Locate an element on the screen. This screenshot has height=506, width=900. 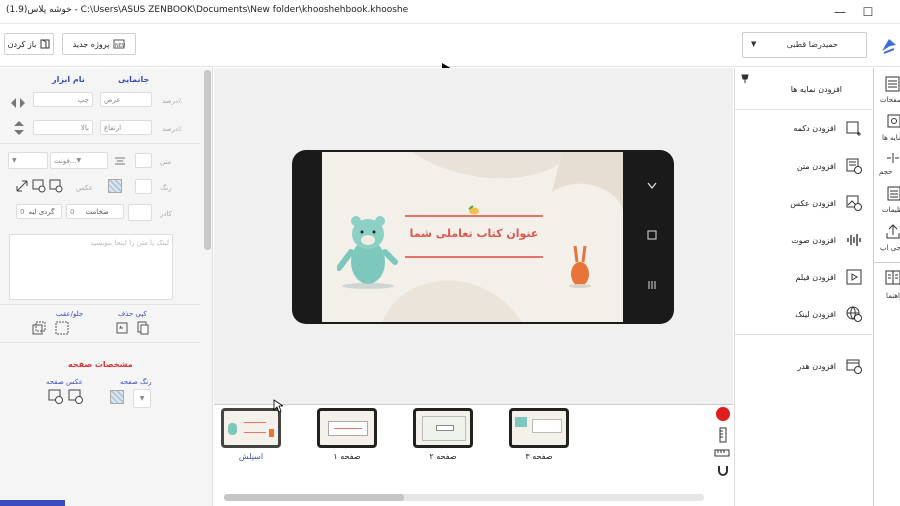
thumb-label: اسپلش is located at coordinates (251, 456).